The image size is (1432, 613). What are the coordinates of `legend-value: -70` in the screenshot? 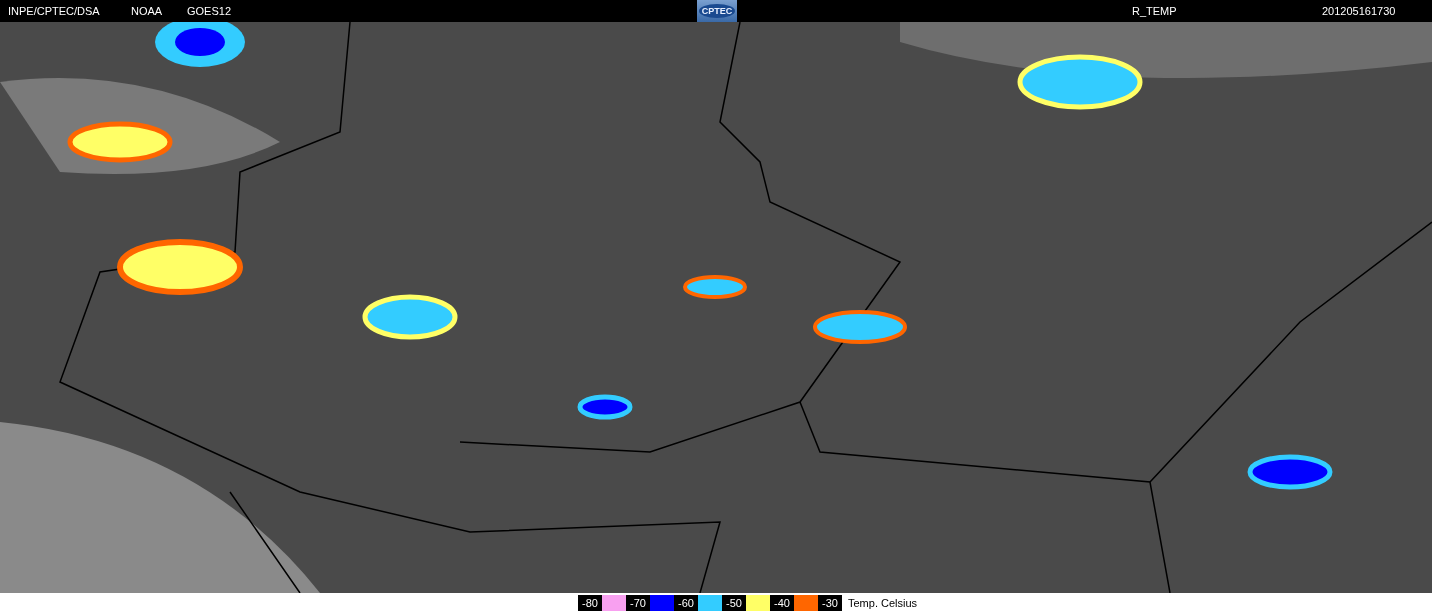 It's located at (638, 603).